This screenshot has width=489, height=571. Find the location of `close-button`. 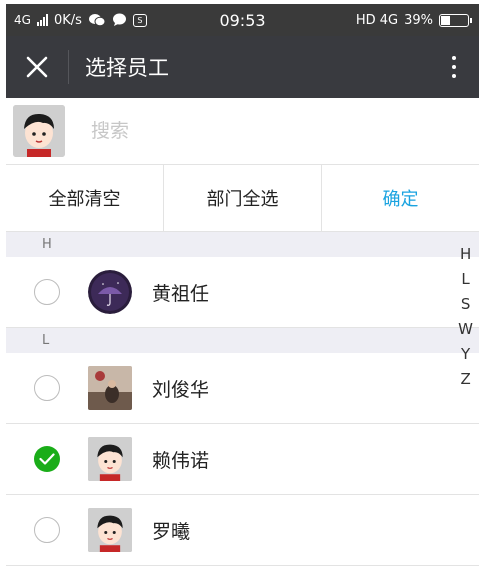

close-button is located at coordinates (37, 67).